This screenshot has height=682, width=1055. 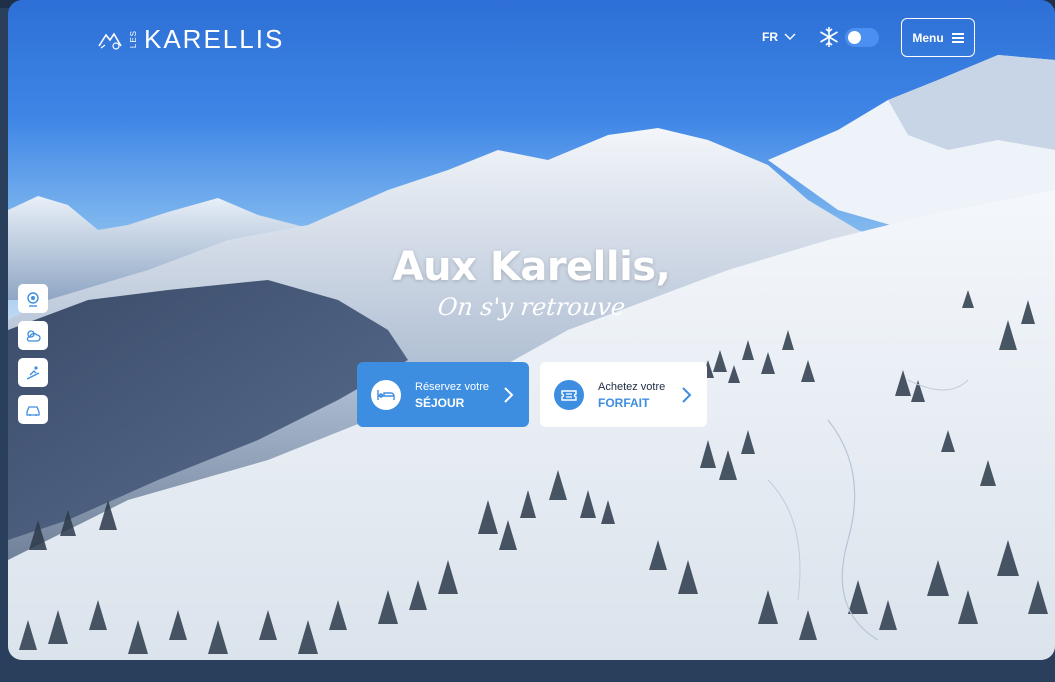 I want to click on ski-slope-icon, so click(x=33, y=372).